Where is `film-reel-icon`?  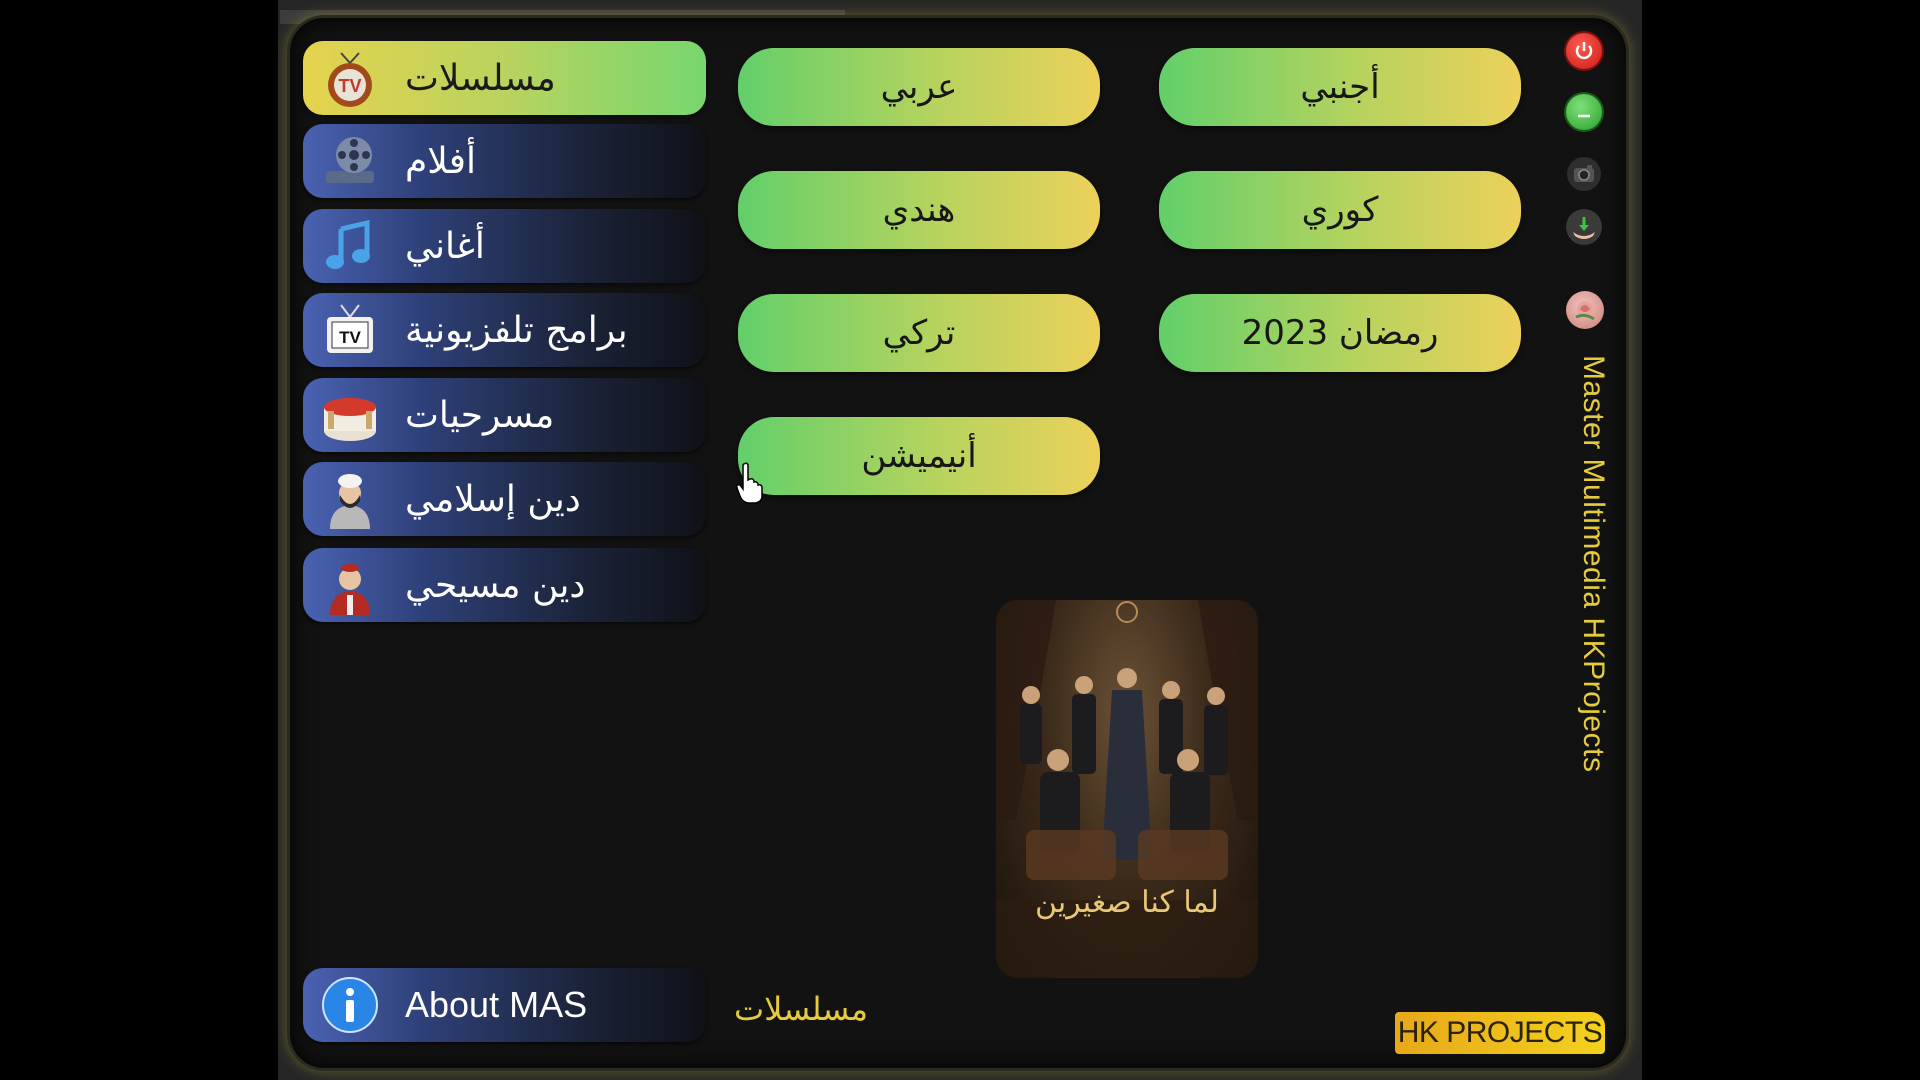
film-reel-icon is located at coordinates (350, 161).